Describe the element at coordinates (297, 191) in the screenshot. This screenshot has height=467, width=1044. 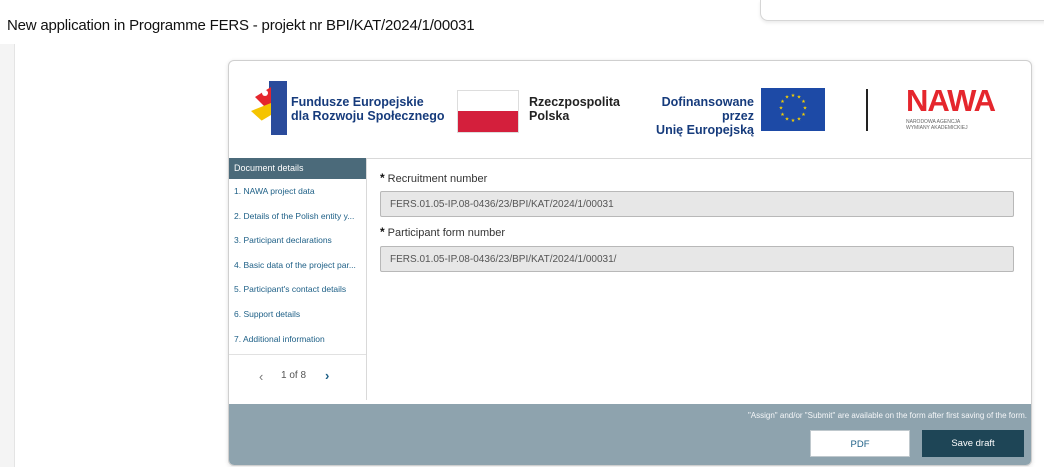
I see `sidebar-item-nawa-project-data: 1. NAWA project data` at that location.